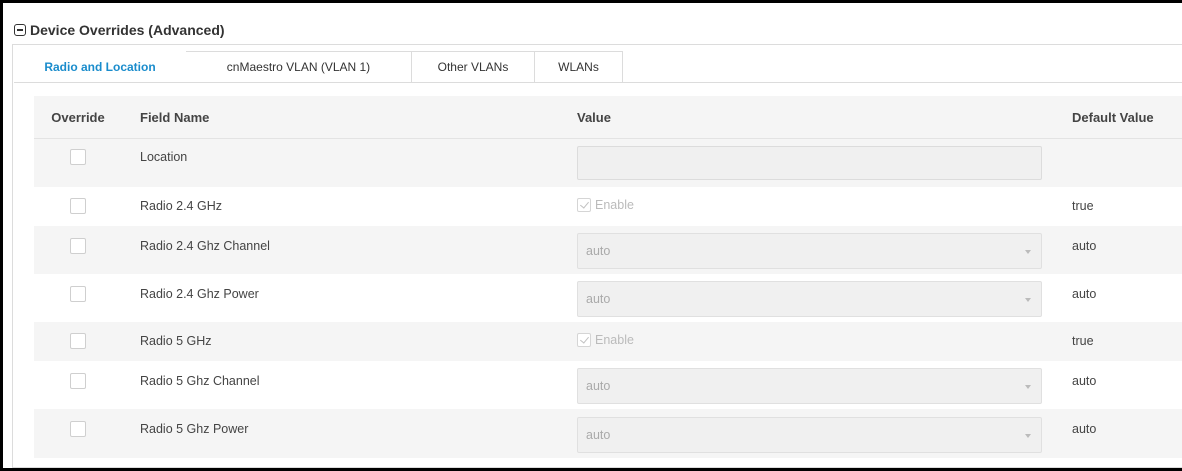  Describe the element at coordinates (1084, 246) in the screenshot. I see `default-value-radio-24-channel: auto` at that location.